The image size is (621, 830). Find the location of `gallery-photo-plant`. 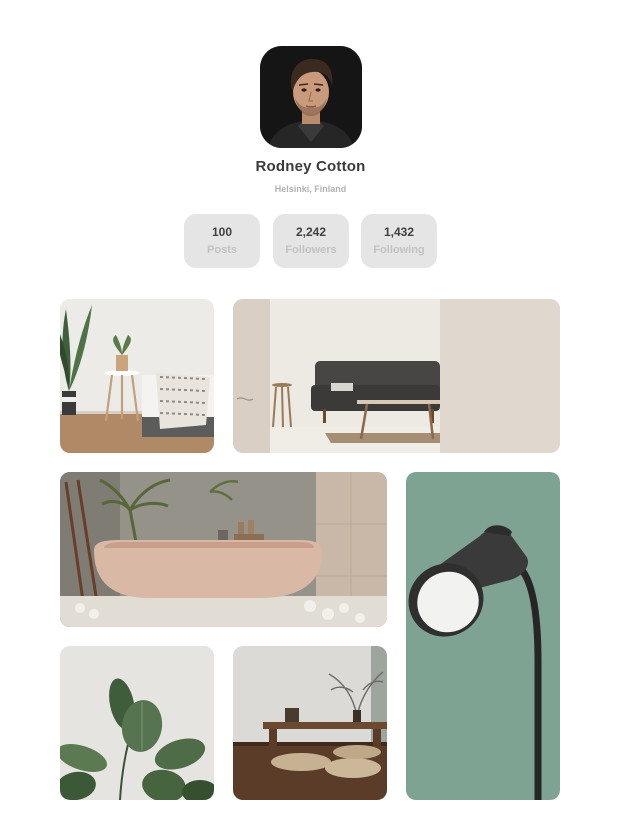

gallery-photo-plant is located at coordinates (137, 723).